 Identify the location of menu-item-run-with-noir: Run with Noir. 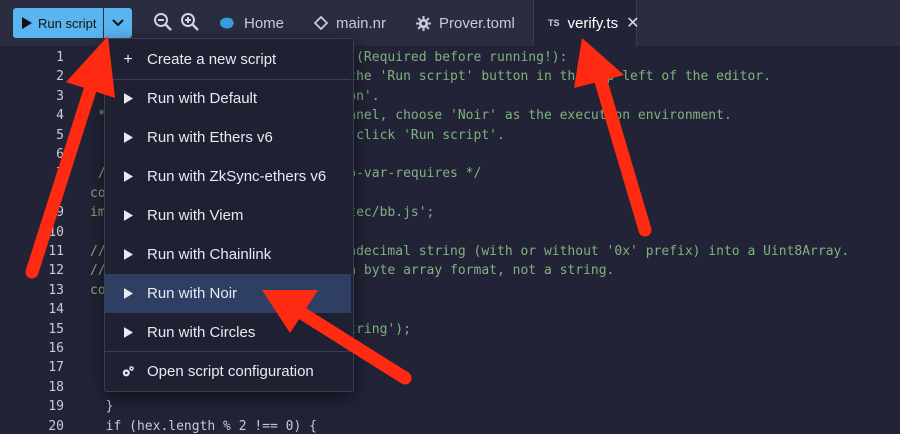
(228, 293).